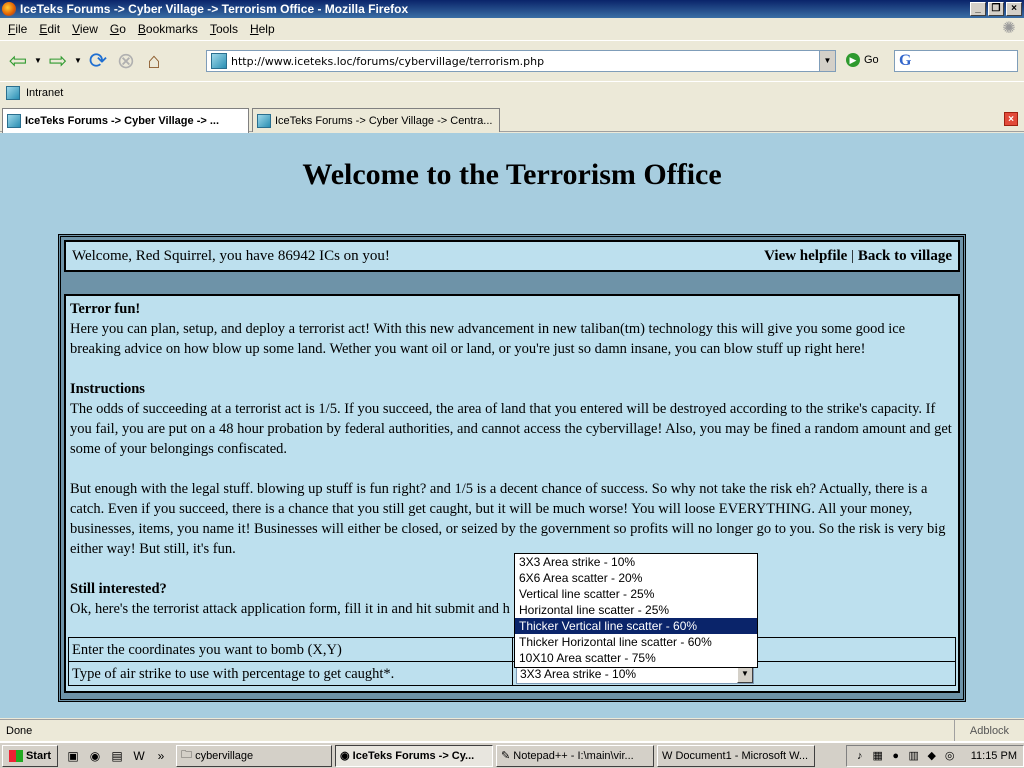 This screenshot has height=768, width=1024. What do you see at coordinates (226, 29) in the screenshot?
I see `menu-tools: Tools` at bounding box center [226, 29].